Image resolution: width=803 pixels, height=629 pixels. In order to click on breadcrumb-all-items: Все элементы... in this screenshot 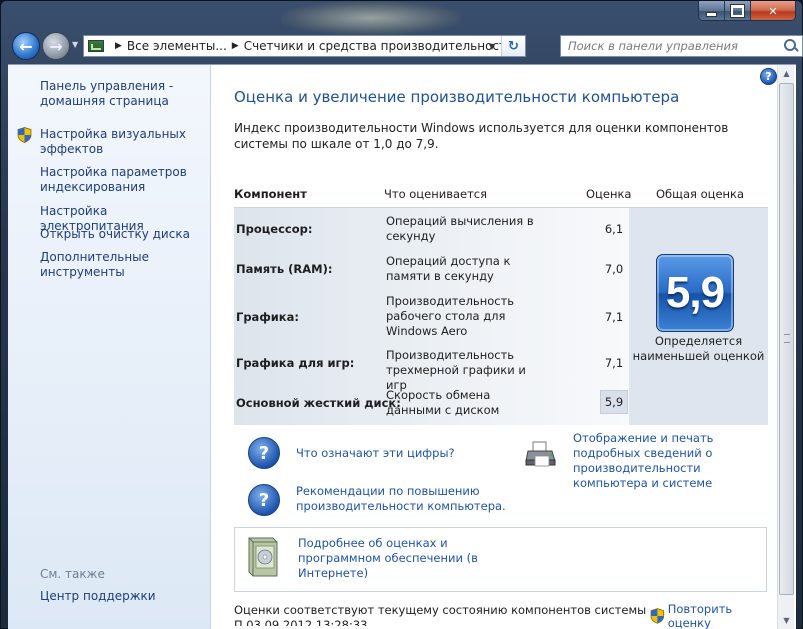, I will do `click(177, 46)`.